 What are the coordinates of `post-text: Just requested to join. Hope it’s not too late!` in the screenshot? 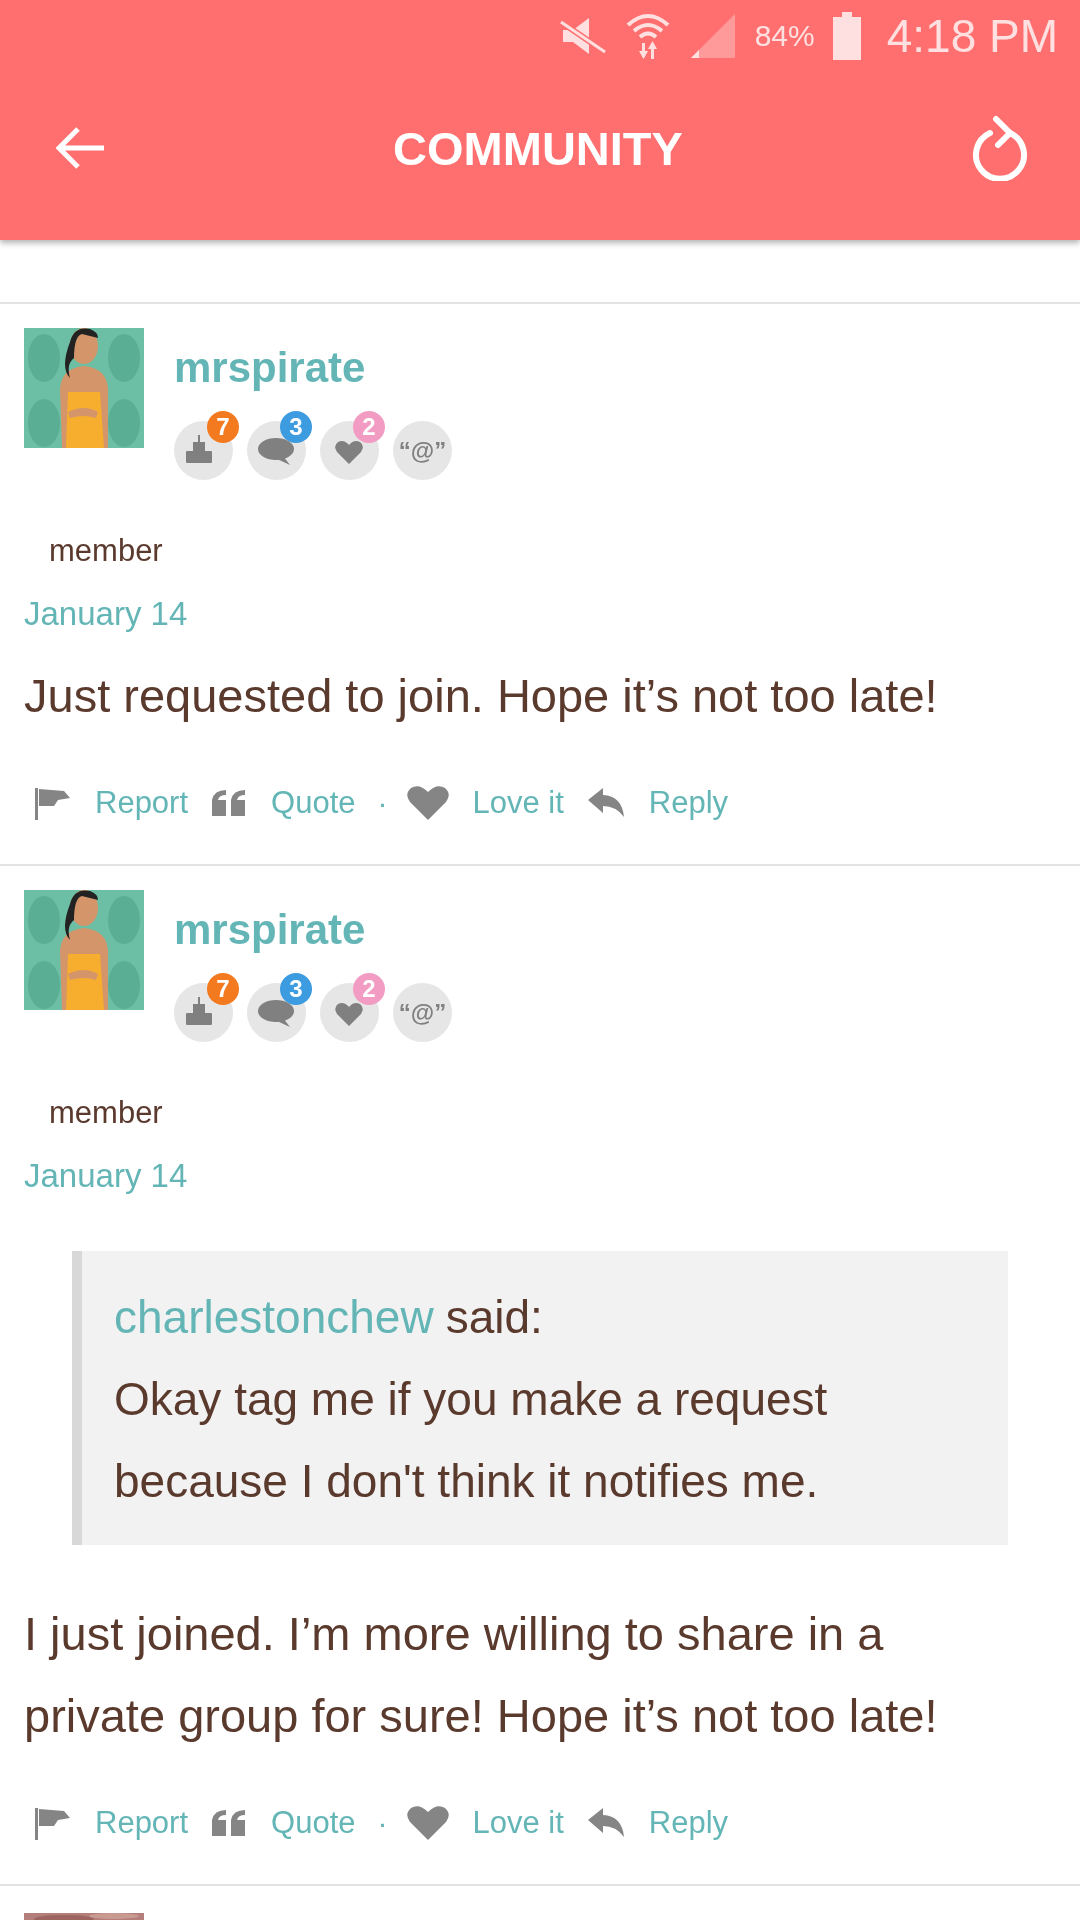 It's located at (481, 696).